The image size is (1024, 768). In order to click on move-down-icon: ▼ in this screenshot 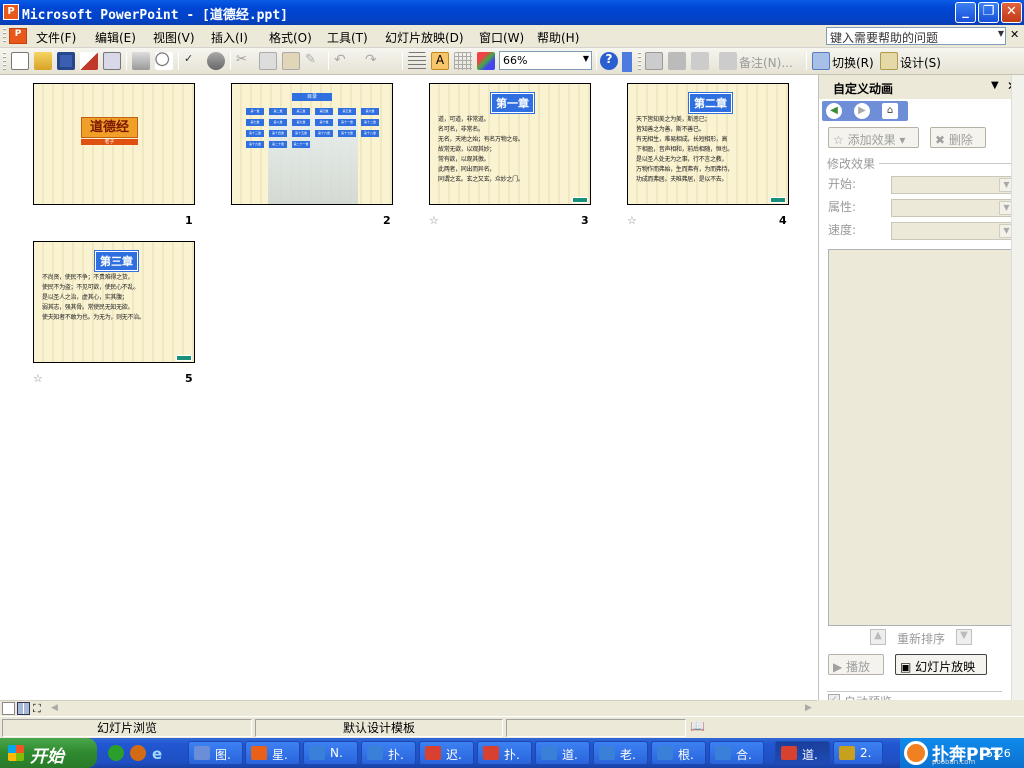, I will do `click(964, 637)`.